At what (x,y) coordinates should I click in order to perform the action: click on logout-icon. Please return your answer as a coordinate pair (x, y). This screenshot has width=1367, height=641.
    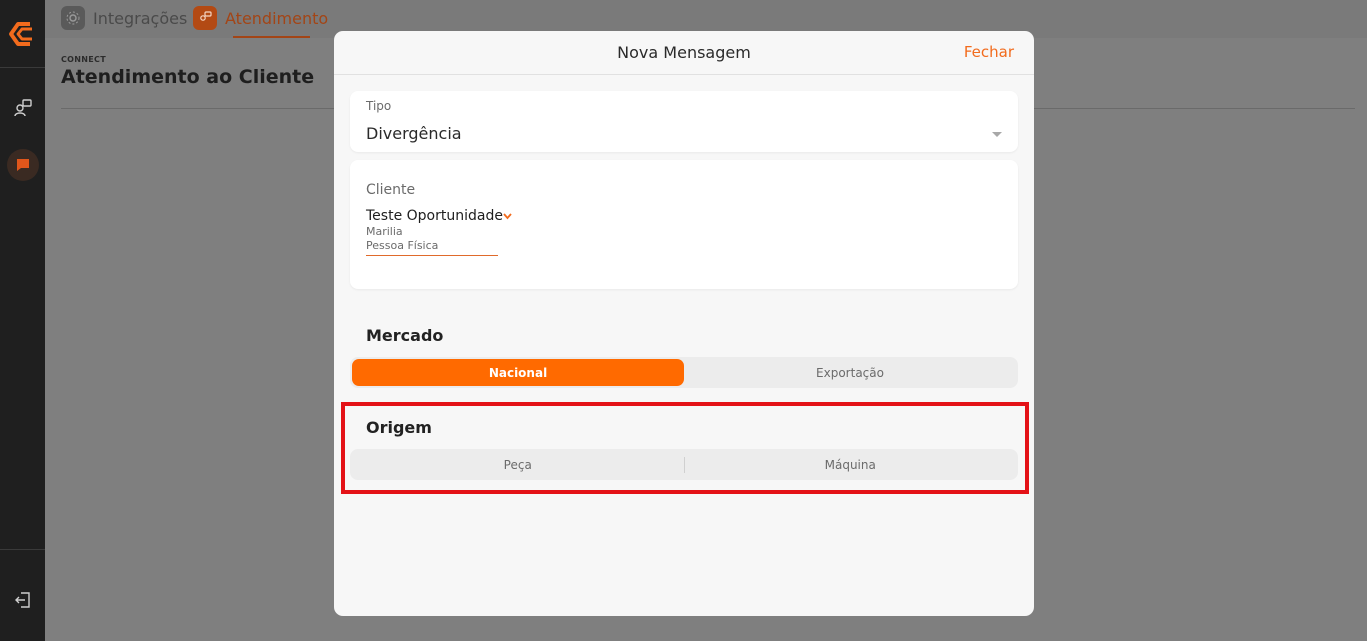
    Looking at the image, I should click on (23, 600).